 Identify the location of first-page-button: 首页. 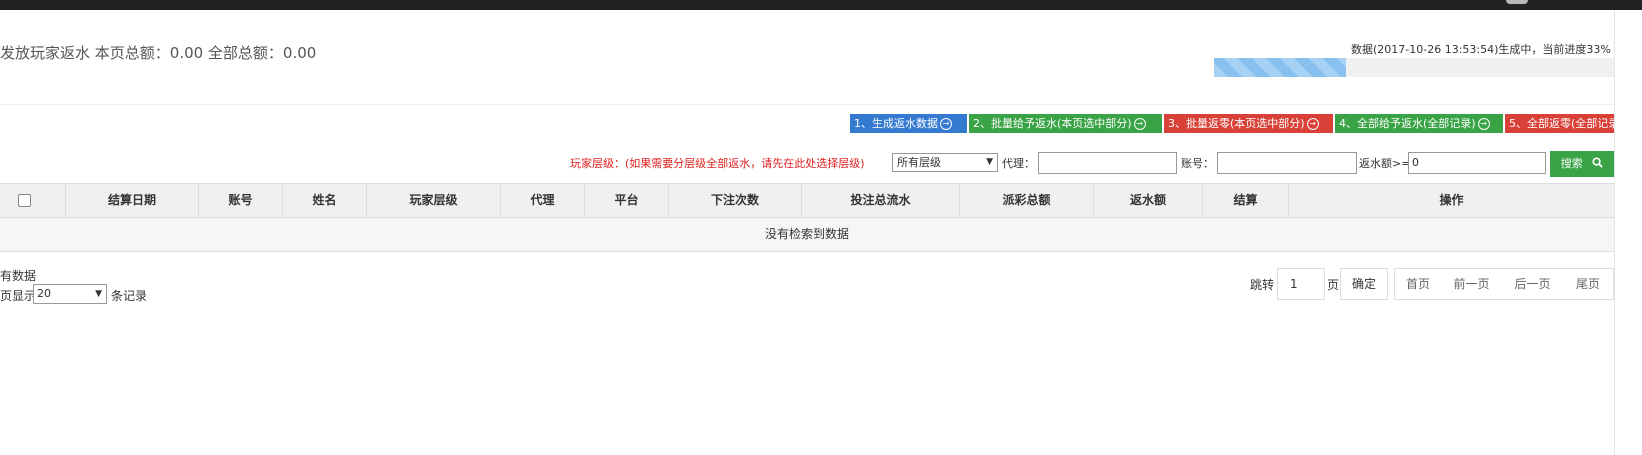
(1418, 284).